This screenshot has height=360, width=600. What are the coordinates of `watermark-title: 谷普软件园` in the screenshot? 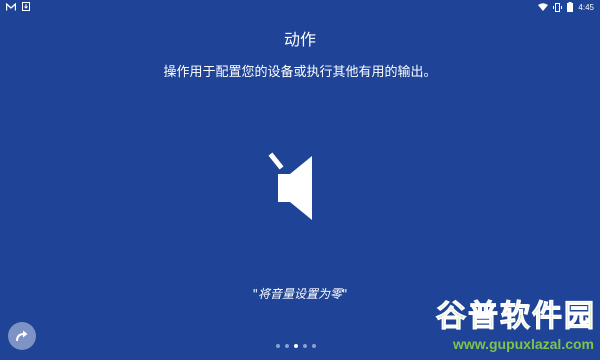 It's located at (516, 316).